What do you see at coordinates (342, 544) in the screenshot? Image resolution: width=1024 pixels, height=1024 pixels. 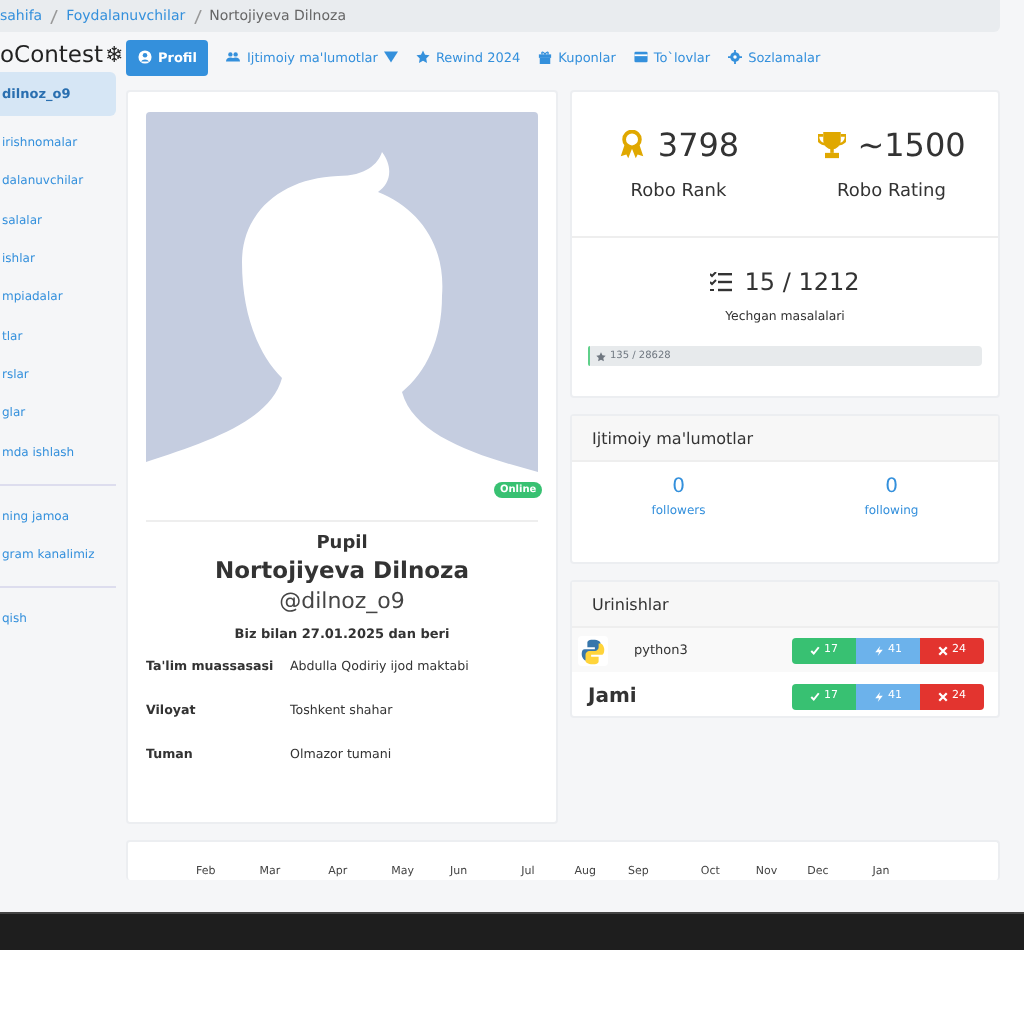 I see `user-role: Pupil` at bounding box center [342, 544].